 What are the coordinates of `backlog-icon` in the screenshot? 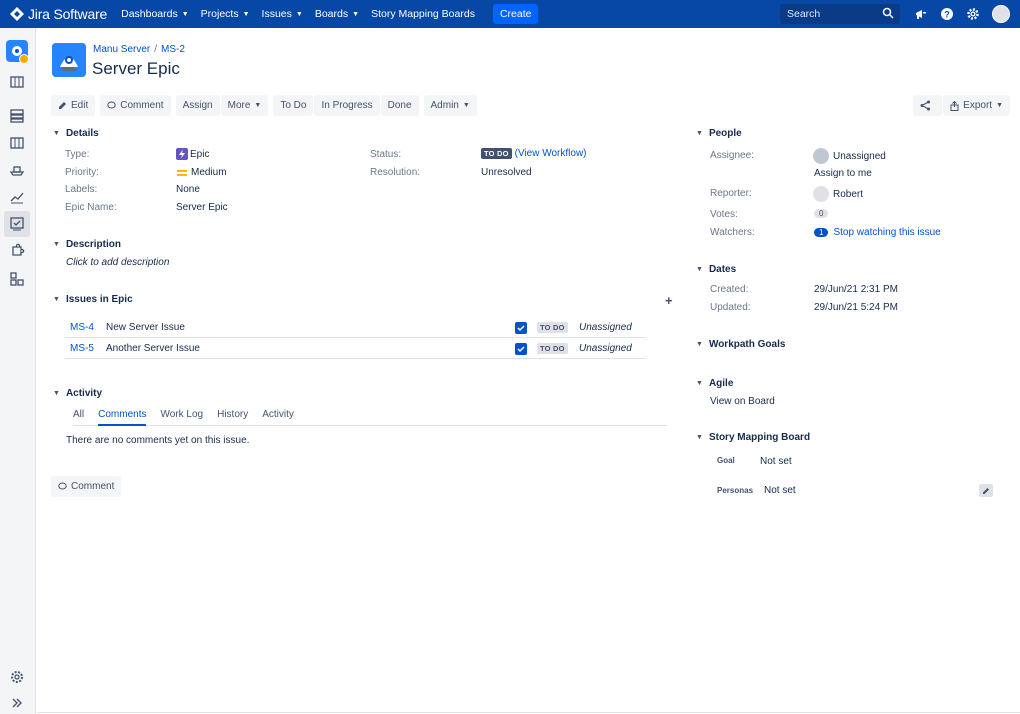 It's located at (17, 82).